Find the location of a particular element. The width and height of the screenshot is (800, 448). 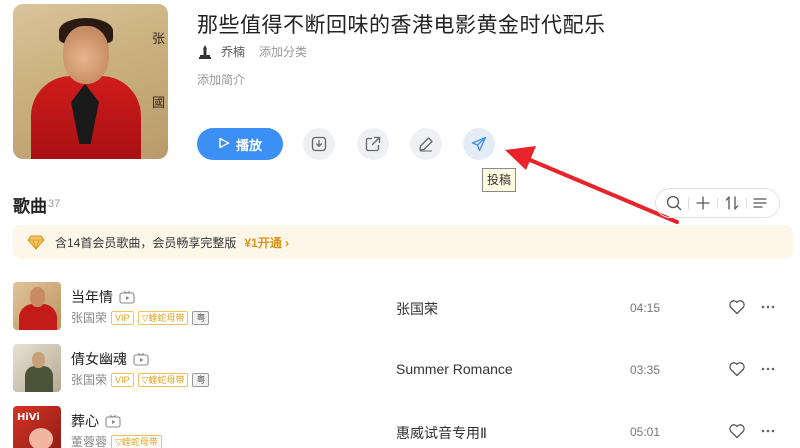

share-button is located at coordinates (373, 144).